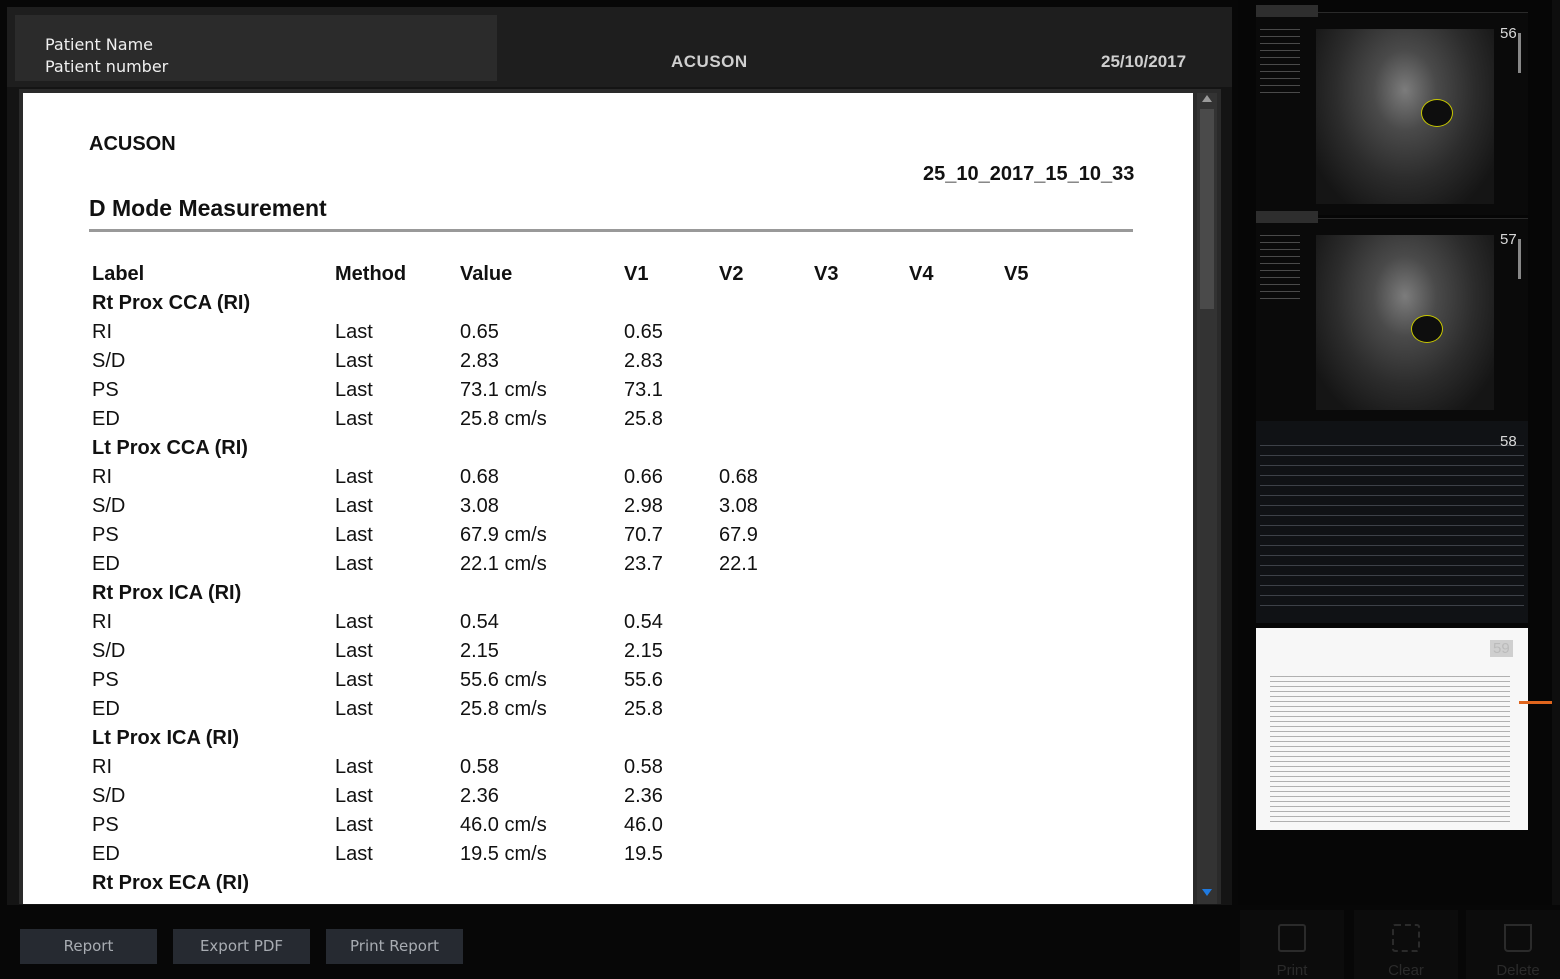 Image resolution: width=1560 pixels, height=979 pixels. Describe the element at coordinates (643, 506) in the screenshot. I see `row-v1: 2.98` at that location.